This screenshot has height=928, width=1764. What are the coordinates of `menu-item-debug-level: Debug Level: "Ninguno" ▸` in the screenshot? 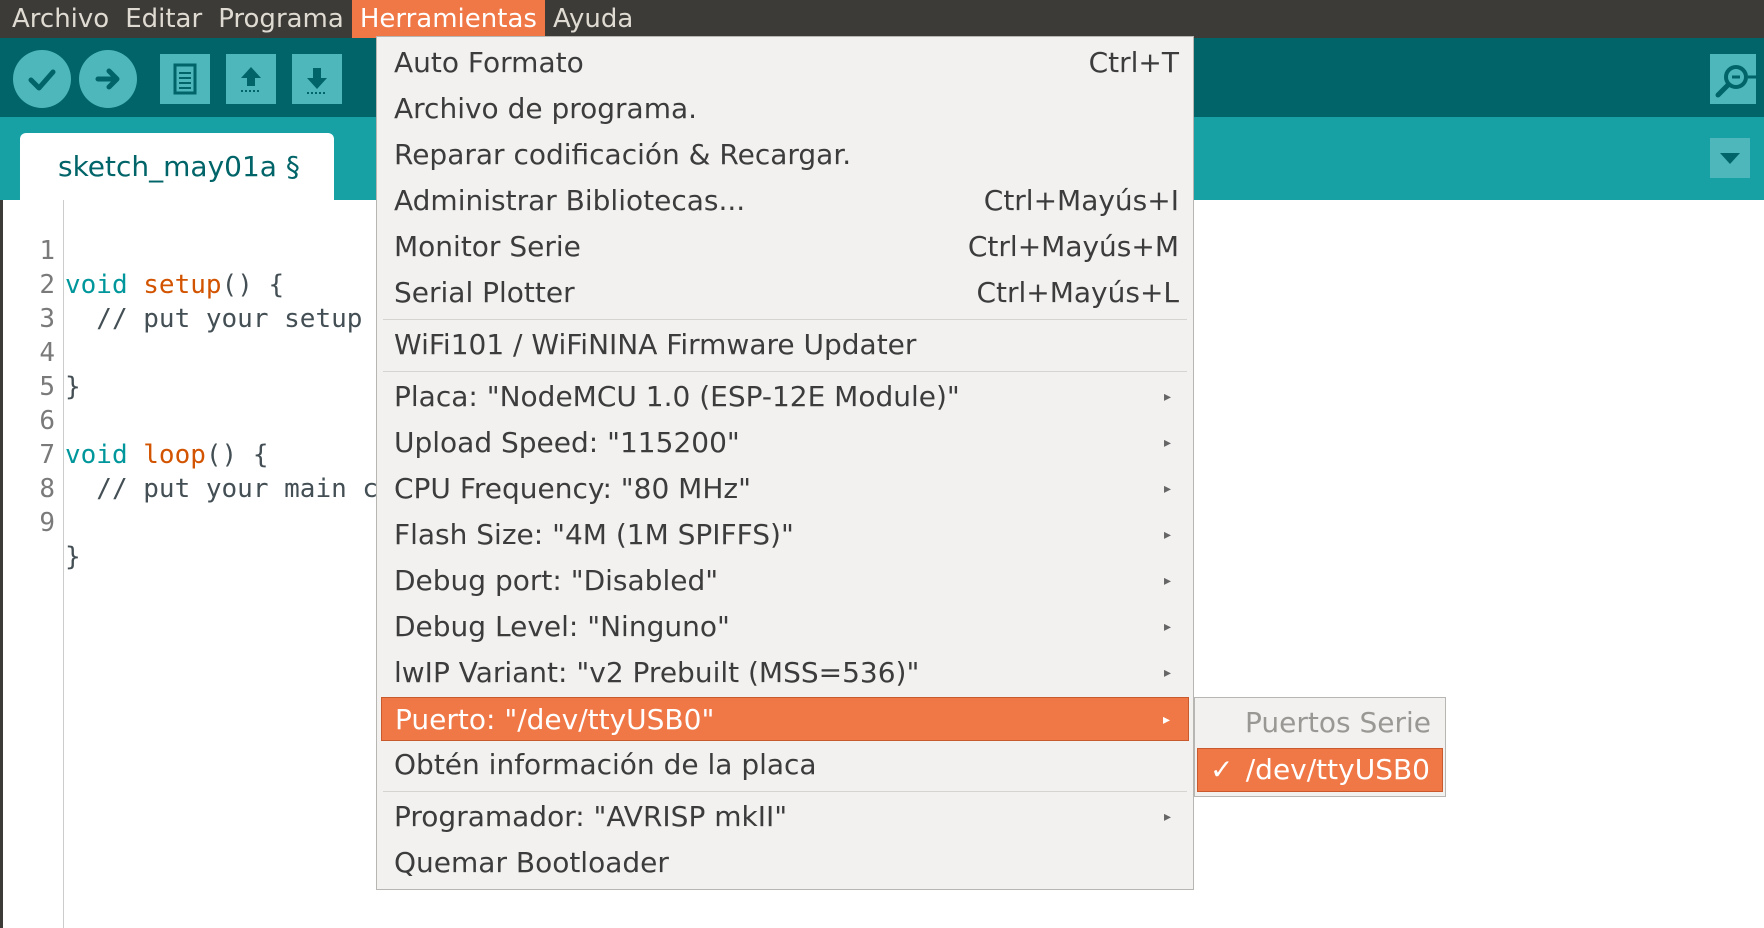 It's located at (785, 627).